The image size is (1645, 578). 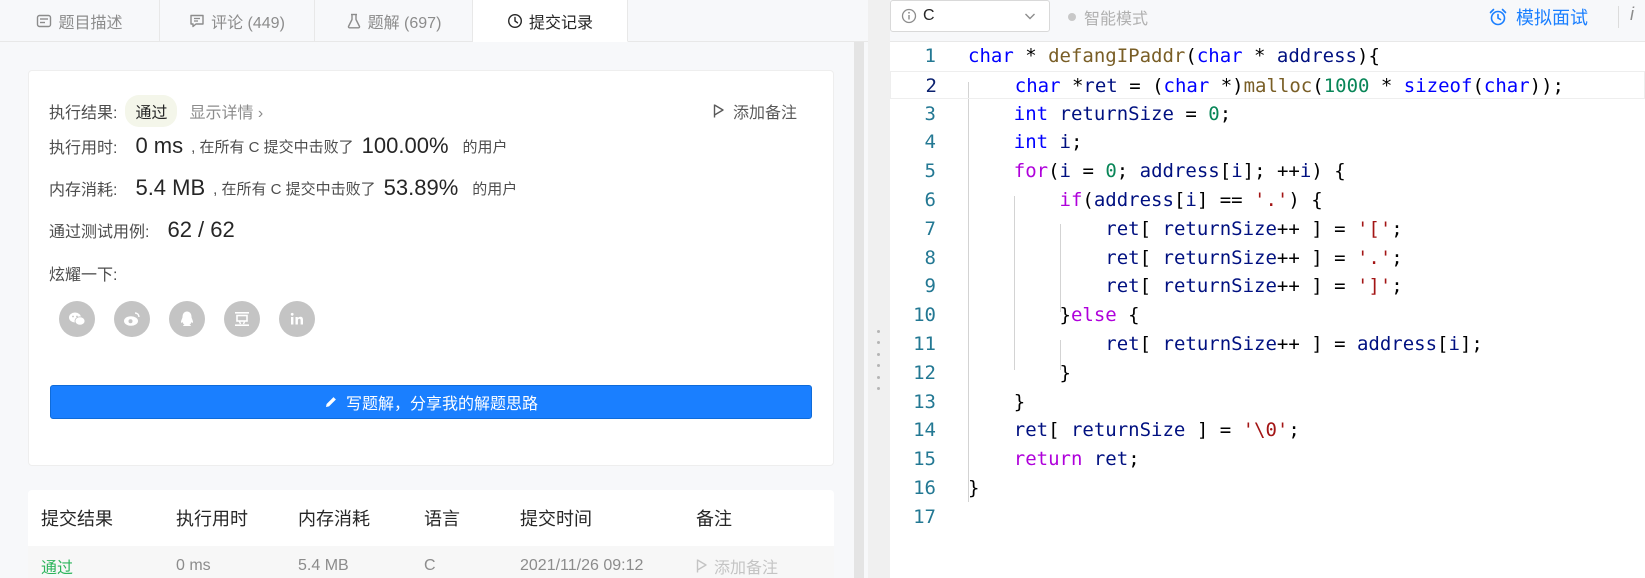 What do you see at coordinates (714, 519) in the screenshot?
I see `header-note: 备注` at bounding box center [714, 519].